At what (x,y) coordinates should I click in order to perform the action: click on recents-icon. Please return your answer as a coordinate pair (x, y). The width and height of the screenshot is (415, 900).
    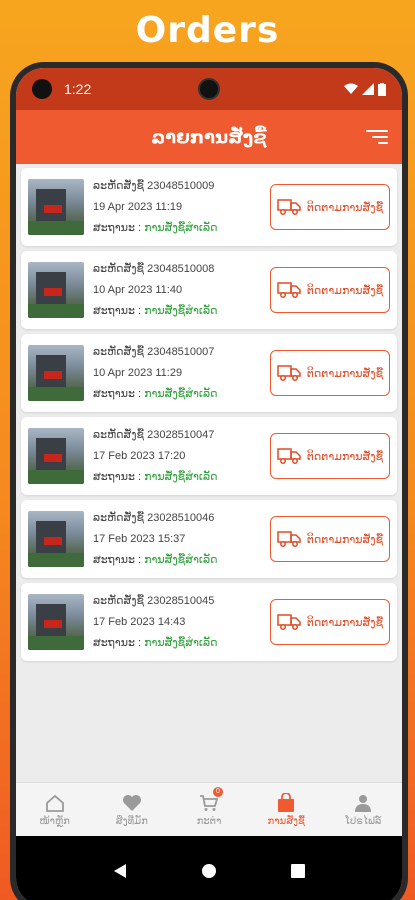
    Looking at the image, I should click on (298, 871).